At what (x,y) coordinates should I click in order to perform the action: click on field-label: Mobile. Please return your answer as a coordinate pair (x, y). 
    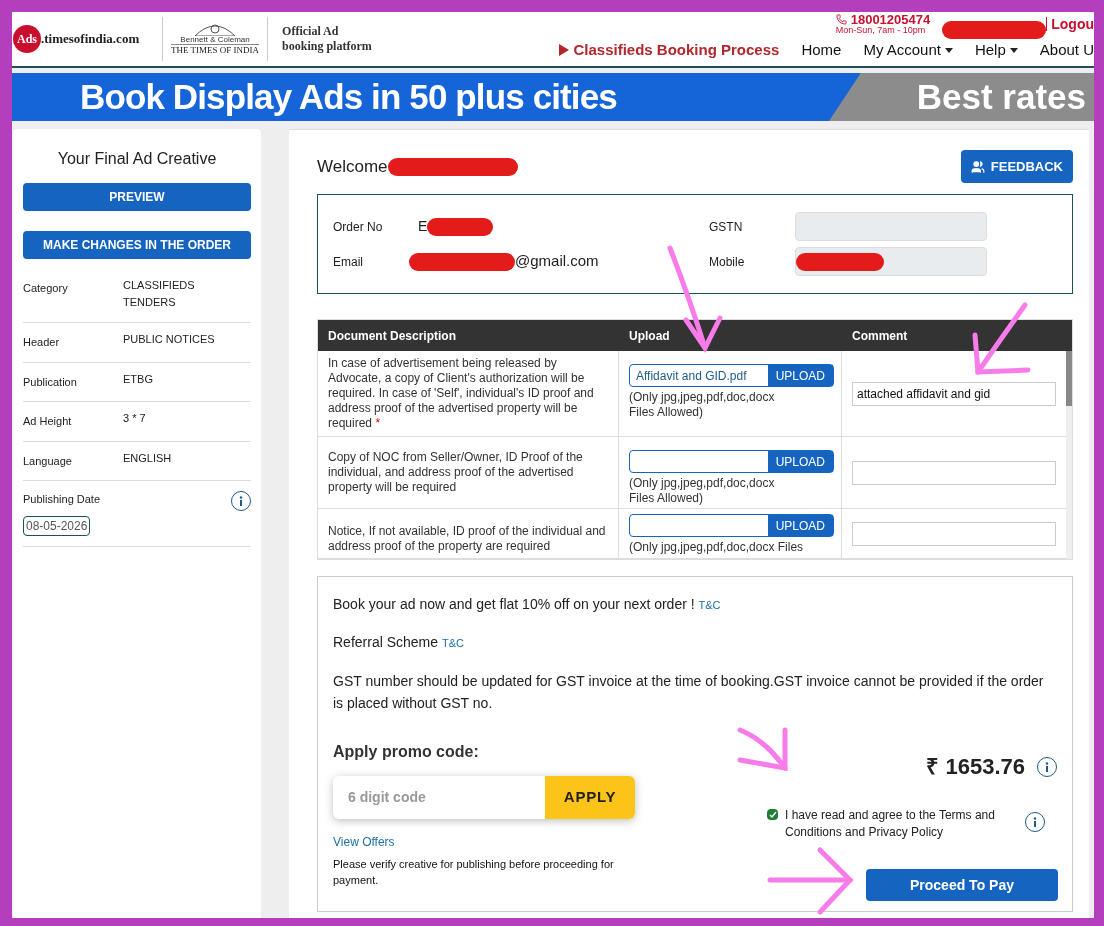
    Looking at the image, I should click on (727, 262).